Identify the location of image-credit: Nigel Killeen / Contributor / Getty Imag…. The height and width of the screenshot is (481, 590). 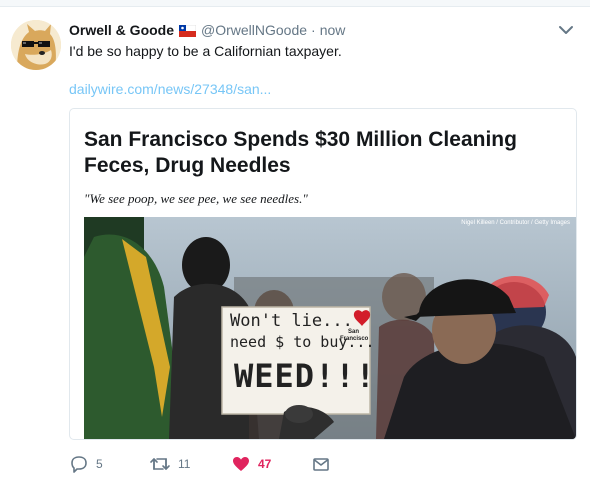
(515, 223).